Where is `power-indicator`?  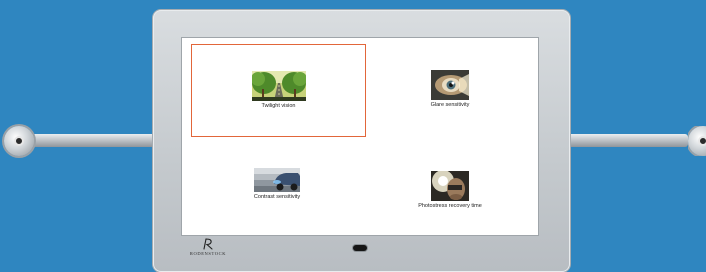 power-indicator is located at coordinates (360, 248).